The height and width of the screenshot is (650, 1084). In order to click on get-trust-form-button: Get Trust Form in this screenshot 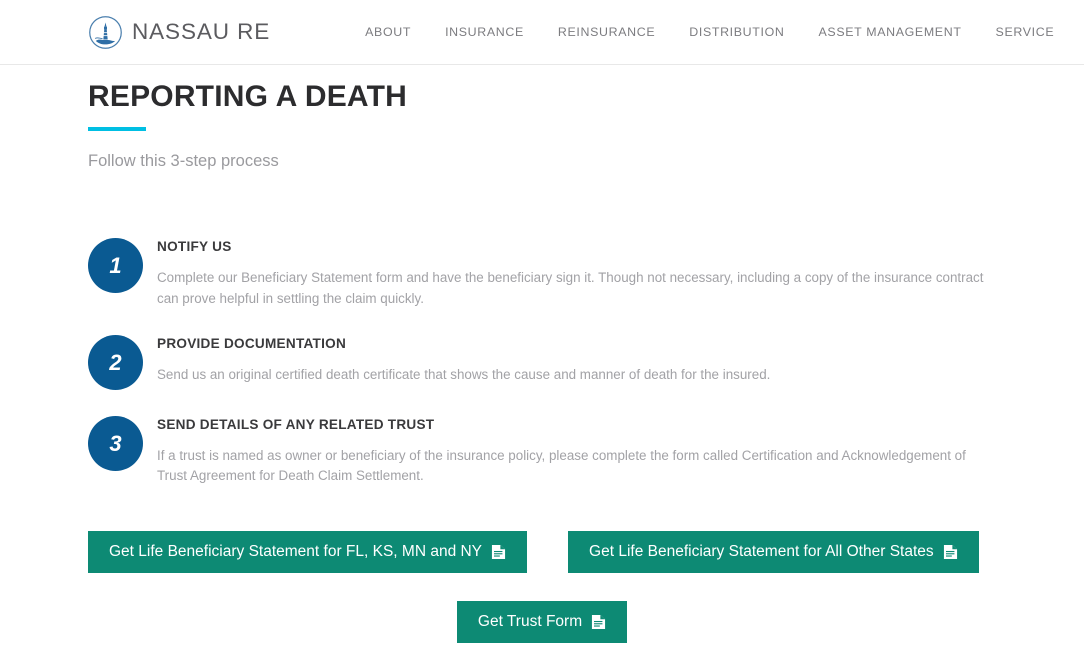, I will do `click(542, 622)`.